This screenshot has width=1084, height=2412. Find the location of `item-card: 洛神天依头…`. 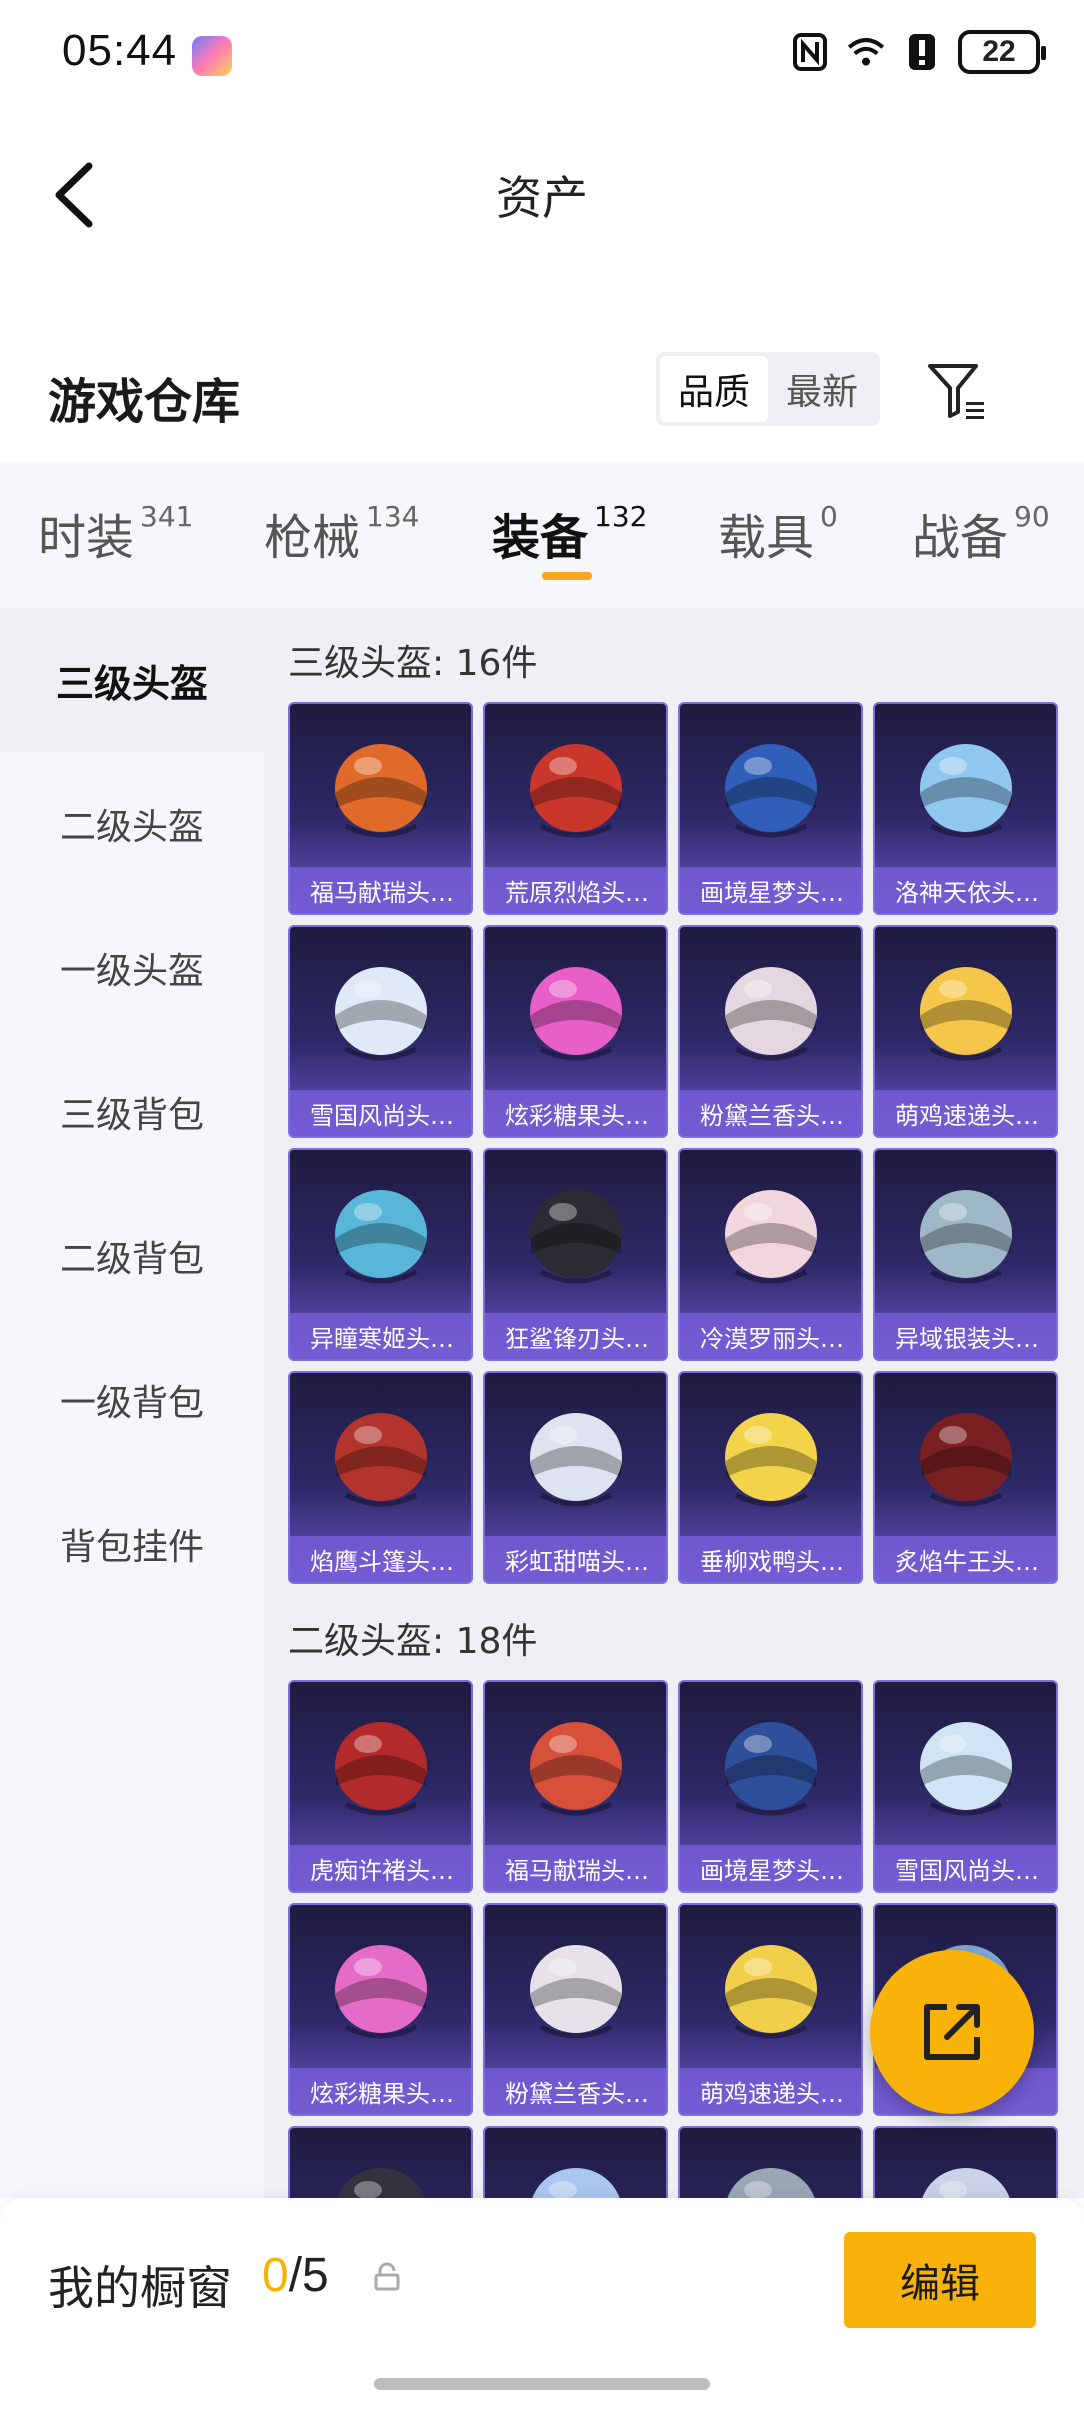

item-card: 洛神天依头… is located at coordinates (965, 808).